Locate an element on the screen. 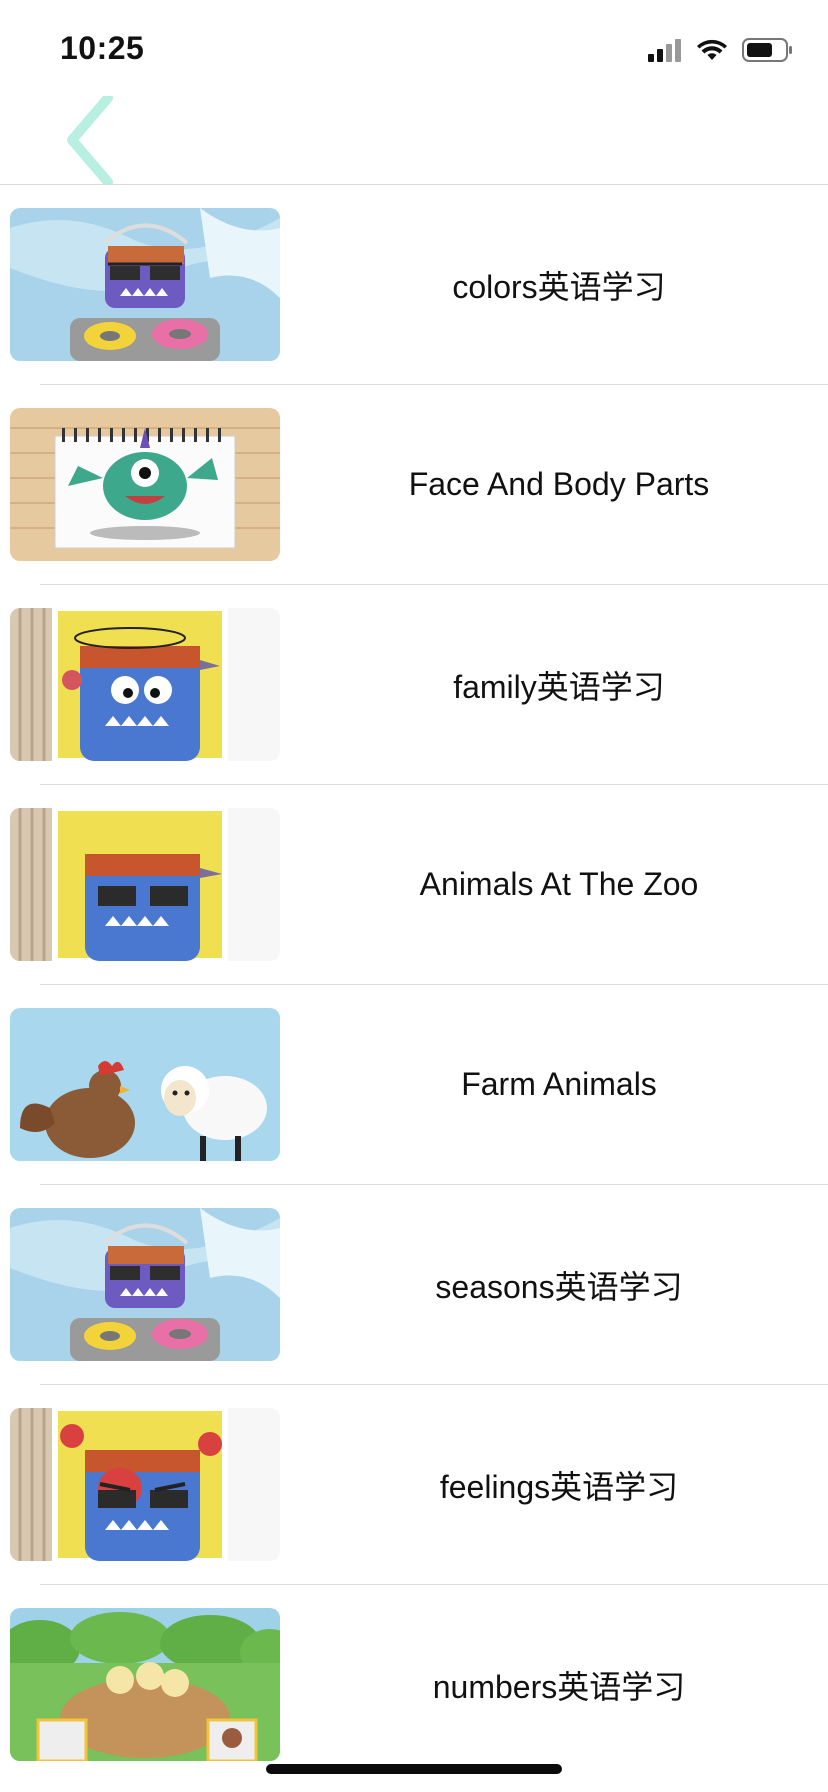 Image resolution: width=828 pixels, height=1792 pixels. status-time: 10:25 is located at coordinates (102, 48).